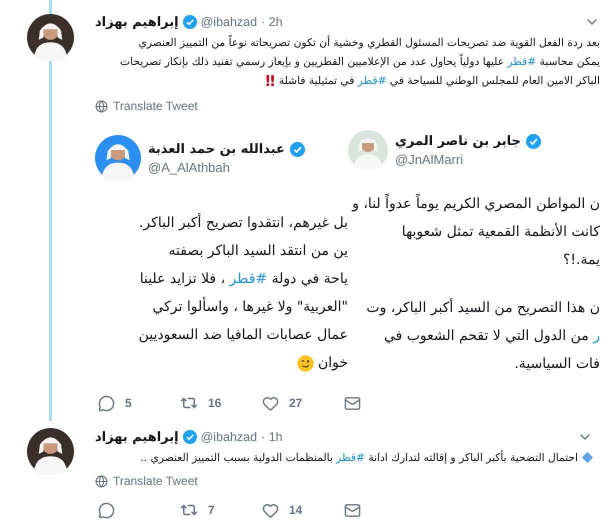 This screenshot has width=608, height=524. What do you see at coordinates (492, 336) in the screenshot?
I see `tweet-text: ر من الدول التي لا تقحم الشعوب في` at bounding box center [492, 336].